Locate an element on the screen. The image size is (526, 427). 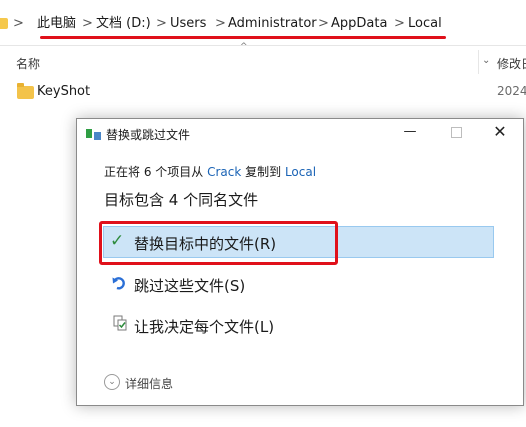
maximize-button is located at coordinates (456, 133).